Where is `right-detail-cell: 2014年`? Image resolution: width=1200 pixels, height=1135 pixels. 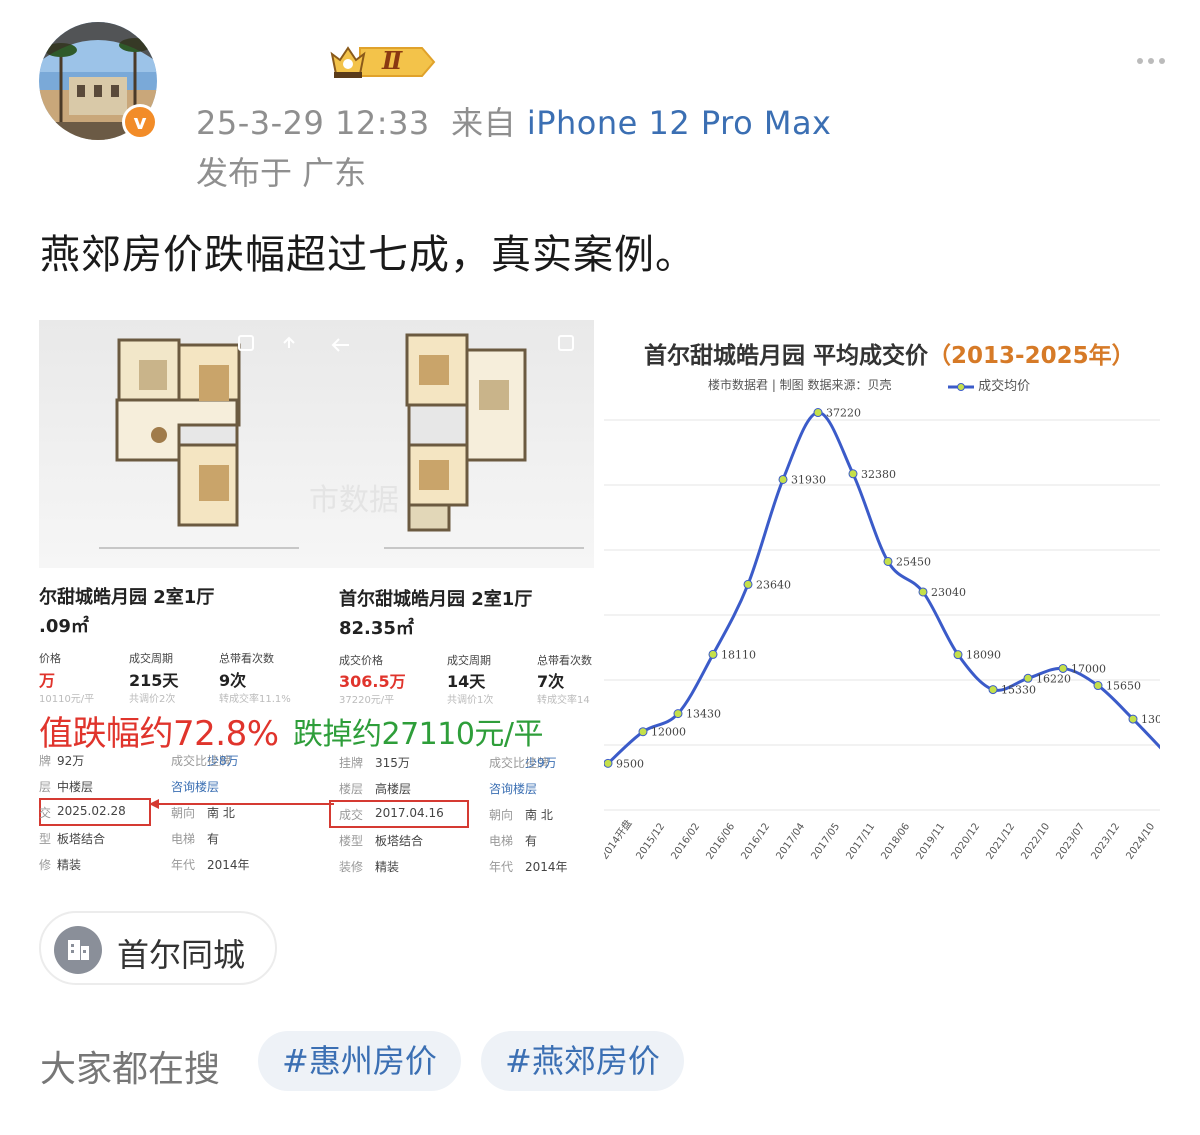 right-detail-cell: 2014年 is located at coordinates (546, 867).